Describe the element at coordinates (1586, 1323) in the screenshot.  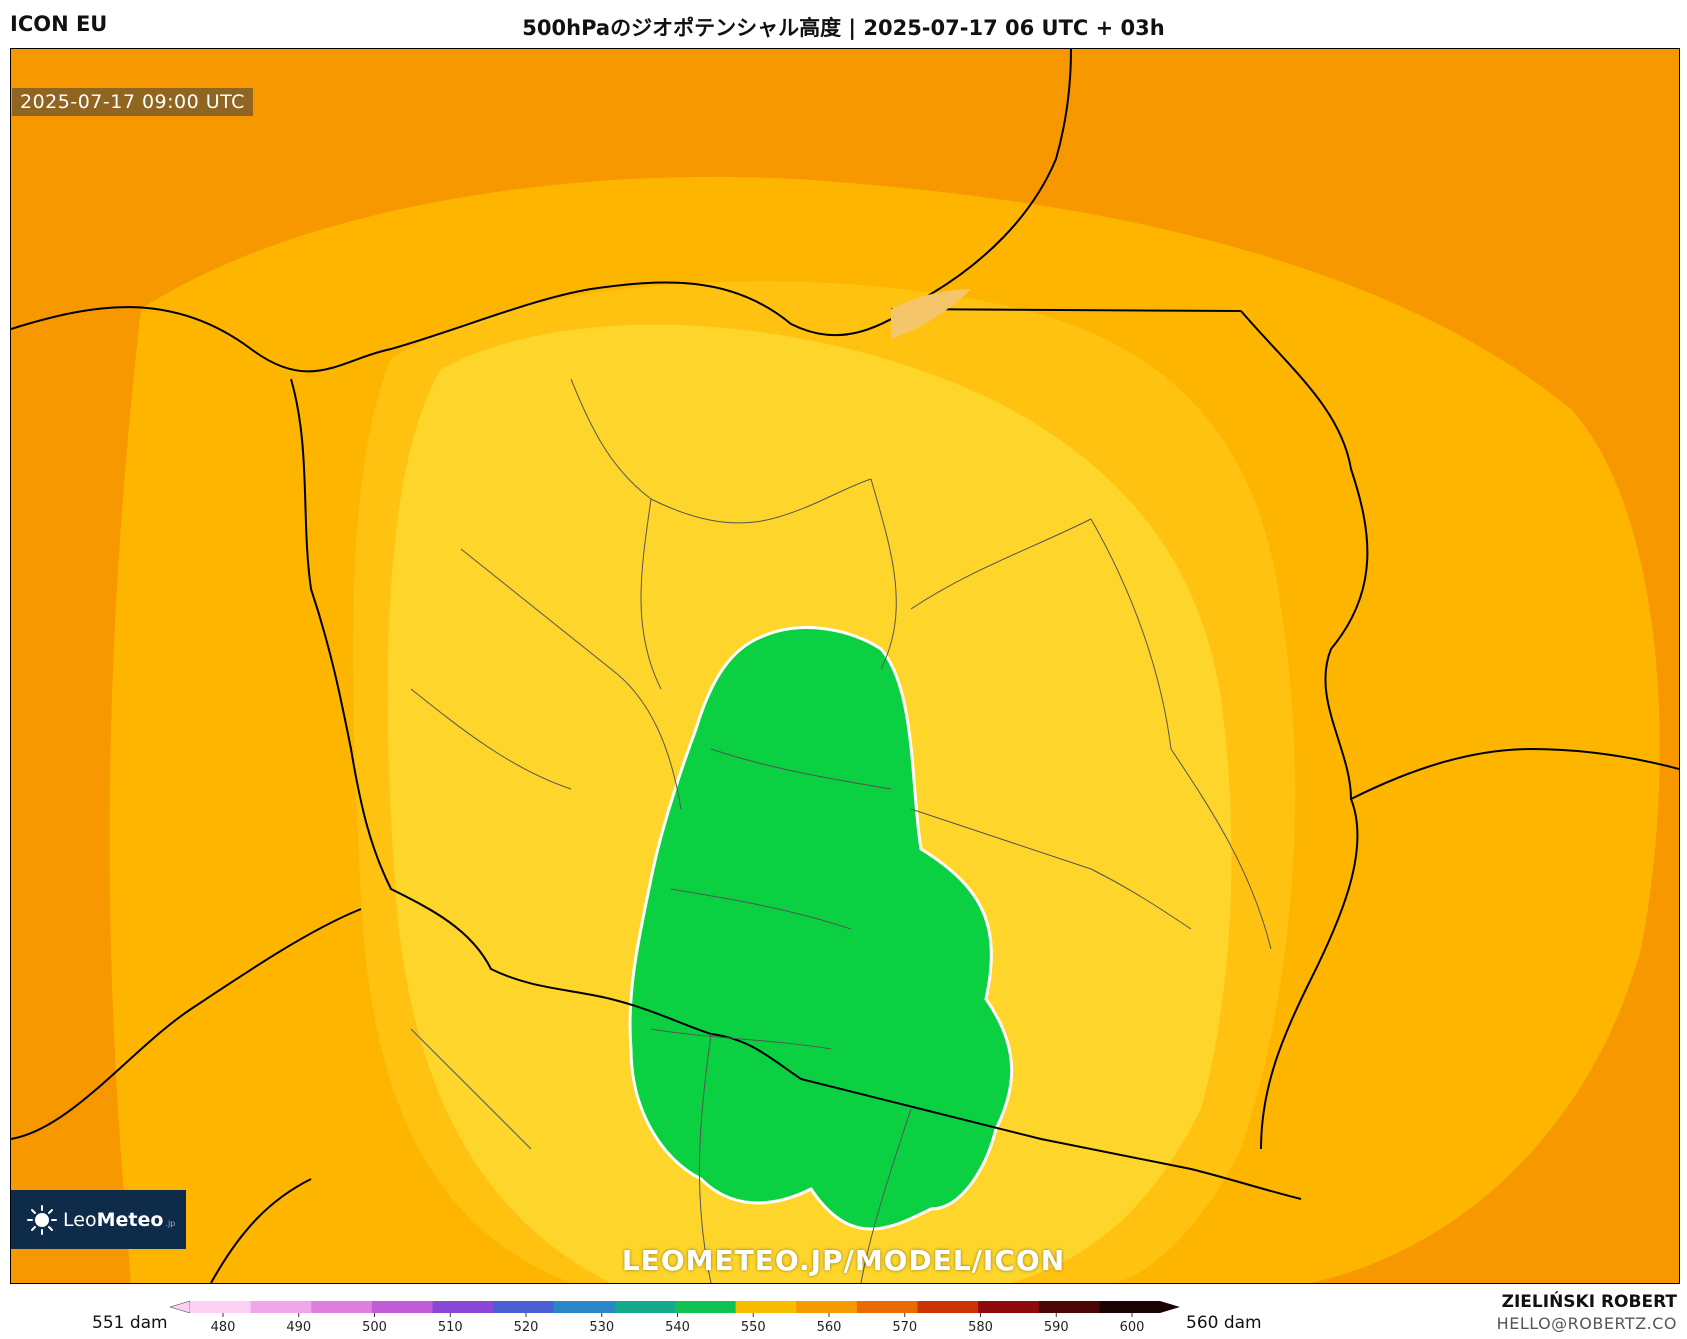
I see `author-email: HELLO@ROBERTZ.CO` at that location.